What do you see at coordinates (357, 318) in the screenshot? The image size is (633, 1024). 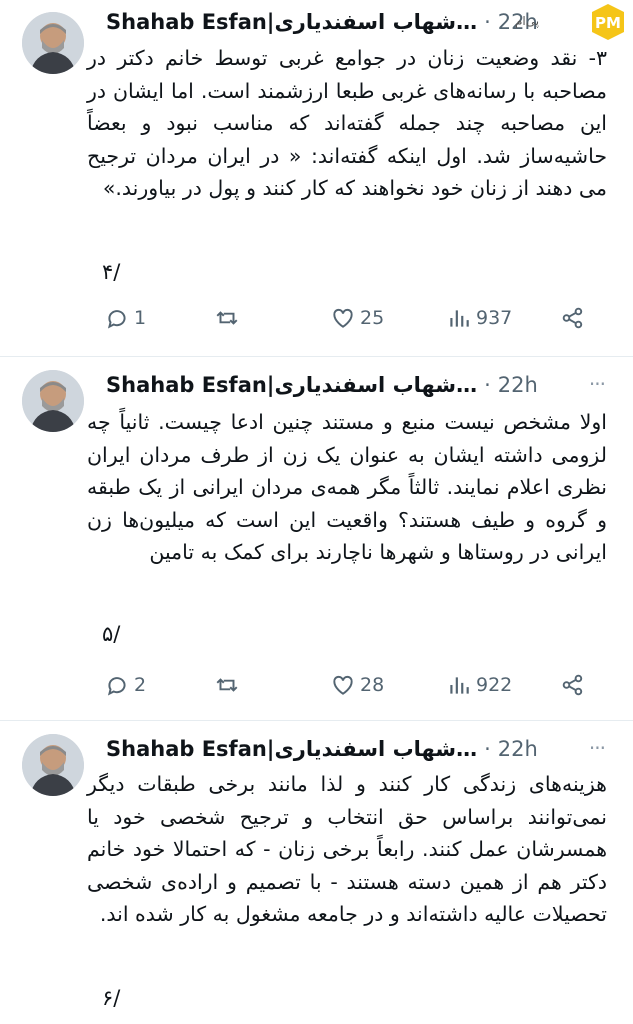 I see `like-button: 25` at bounding box center [357, 318].